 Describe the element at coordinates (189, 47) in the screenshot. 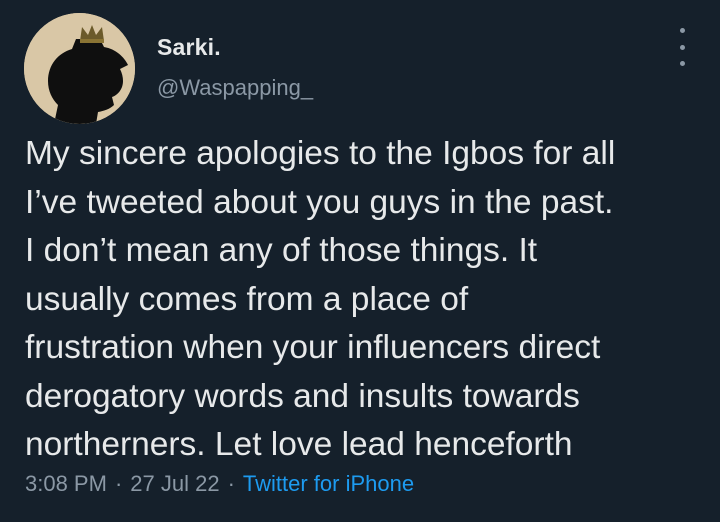

I see `author-name: Sarki.` at that location.